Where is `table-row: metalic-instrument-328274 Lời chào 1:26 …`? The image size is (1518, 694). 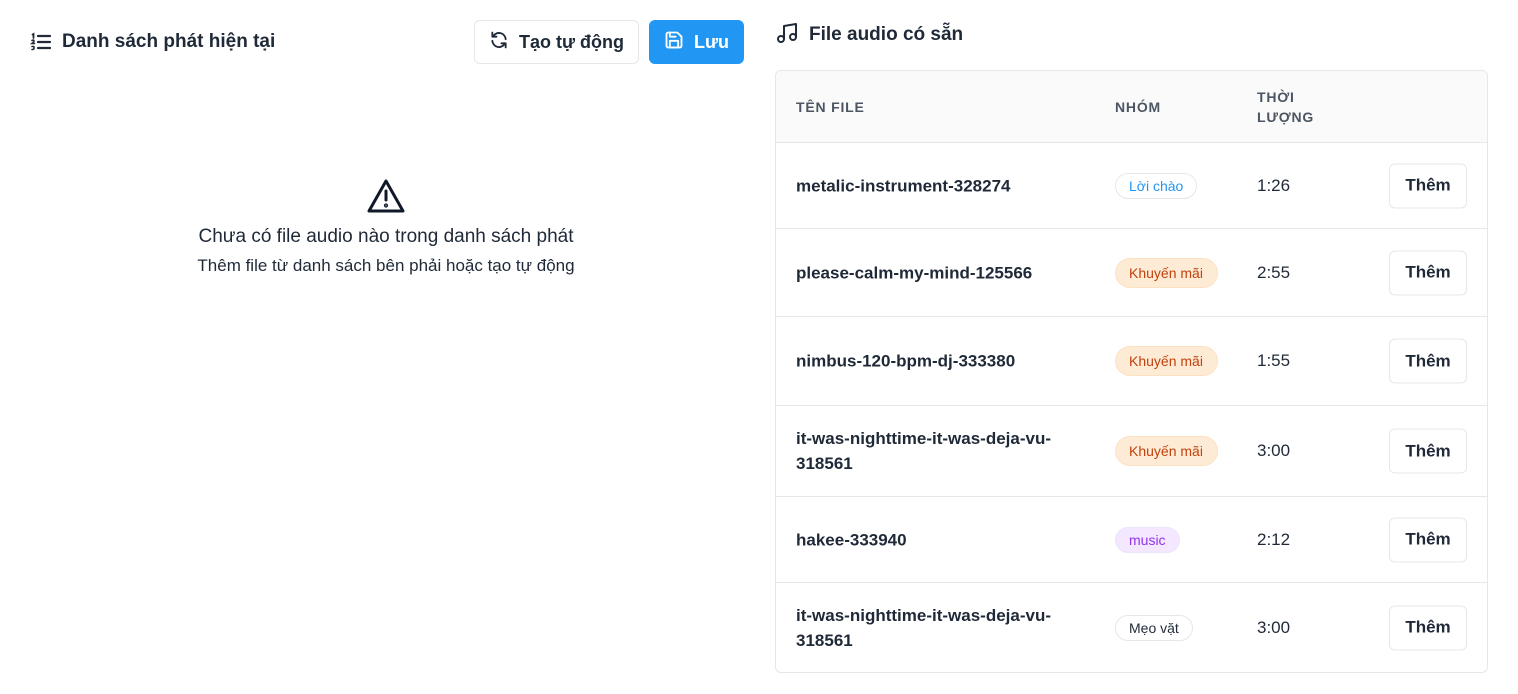 table-row: metalic-instrument-328274 Lời chào 1:26 … is located at coordinates (1131, 186).